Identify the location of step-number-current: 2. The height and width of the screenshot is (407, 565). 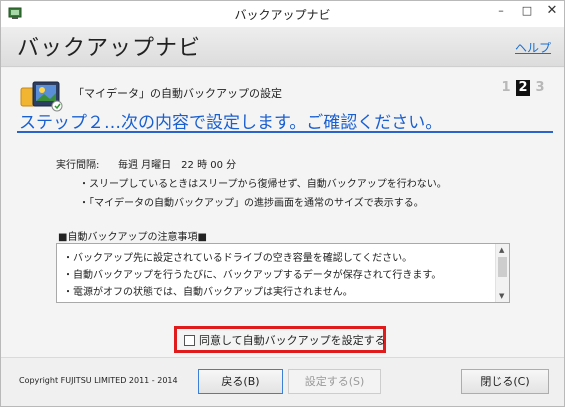
(523, 88).